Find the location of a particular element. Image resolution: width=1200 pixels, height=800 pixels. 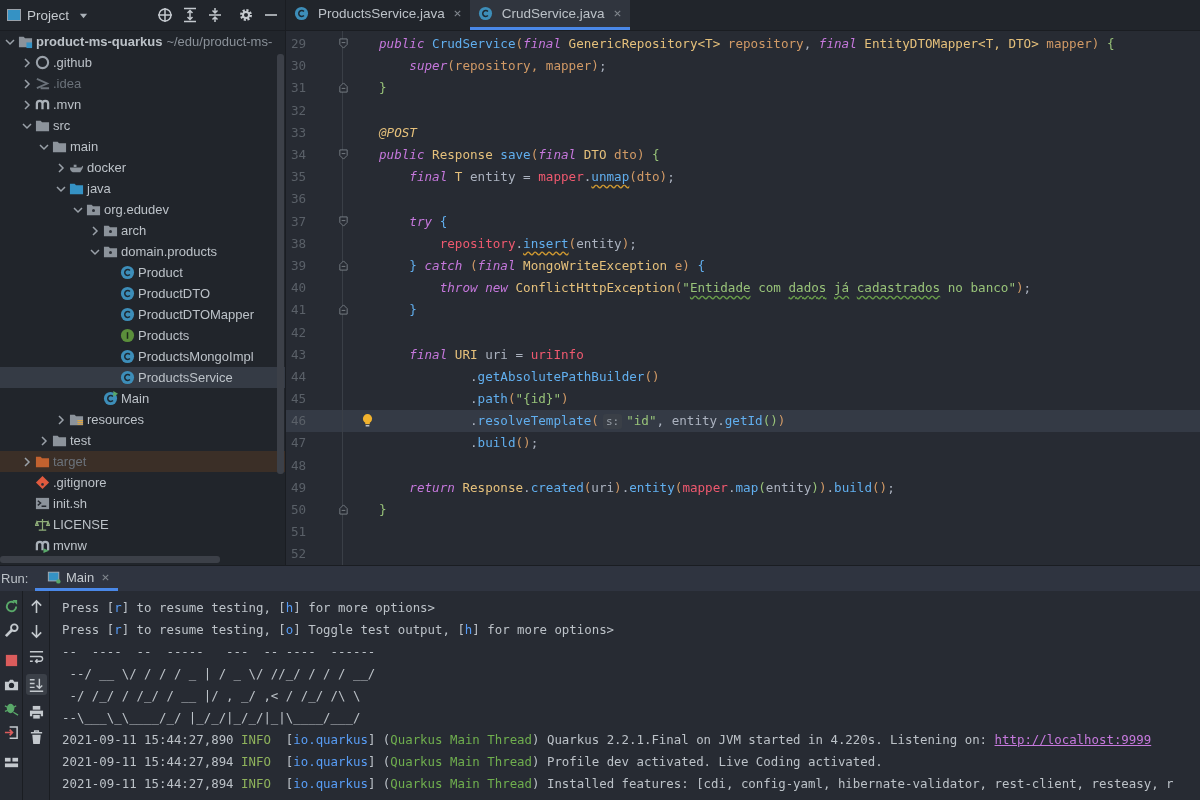

stop-icon is located at coordinates (11, 660).